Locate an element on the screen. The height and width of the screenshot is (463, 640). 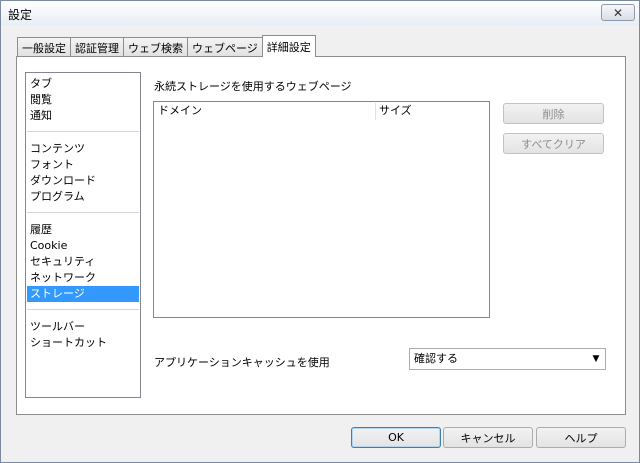
storage-section-label: 永続ストレージを使用するウェブページ is located at coordinates (253, 86).